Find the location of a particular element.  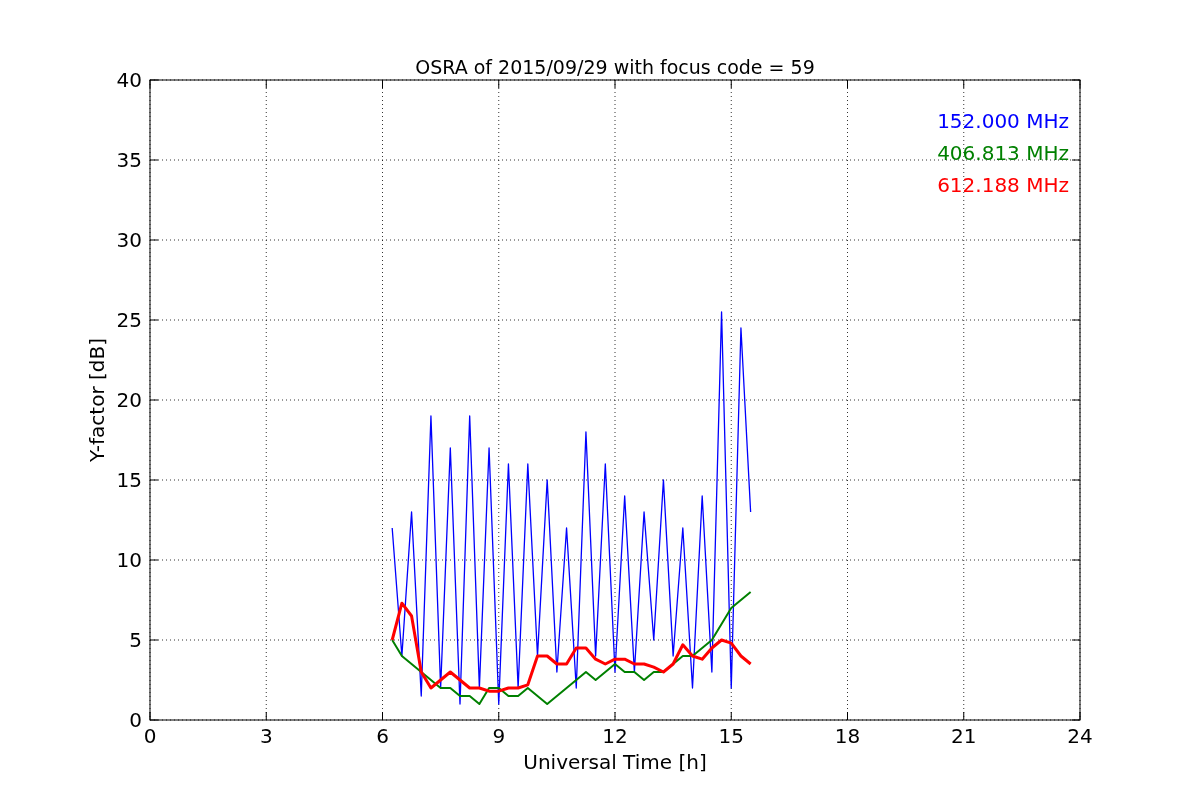

x-tick-label: 15 is located at coordinates (731, 736).